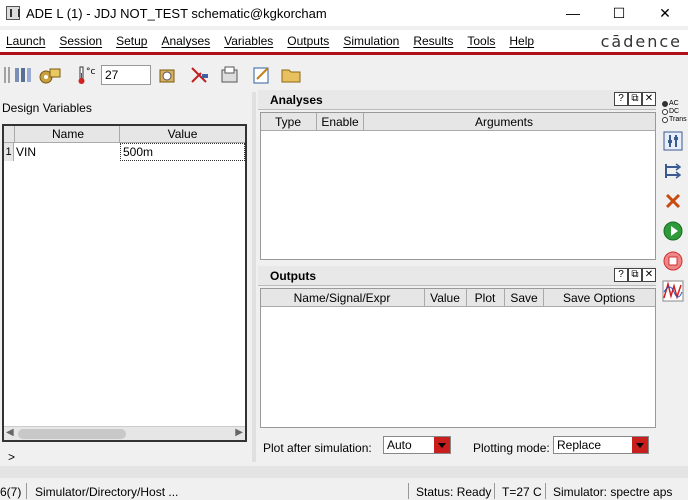 The height and width of the screenshot is (500, 688). Describe the element at coordinates (80, 41) in the screenshot. I see `menu-session: Session` at that location.